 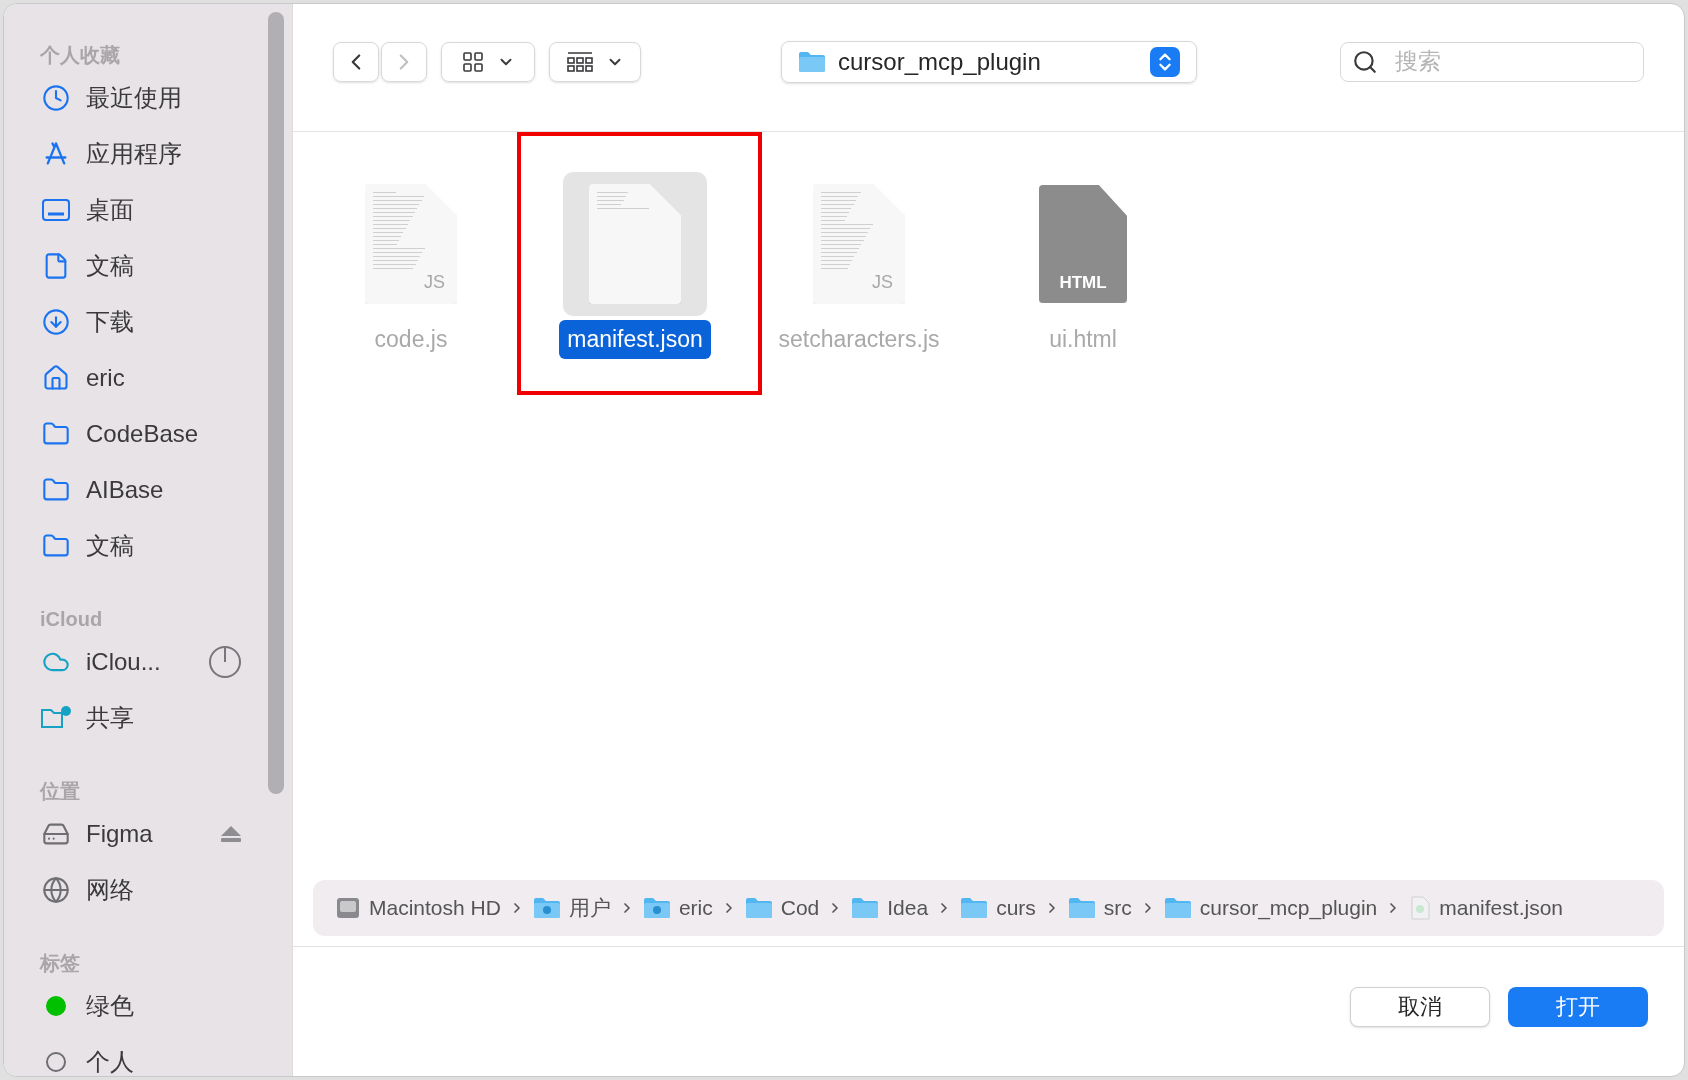 What do you see at coordinates (166, 890) in the screenshot?
I see `sidebar-item: 网络` at bounding box center [166, 890].